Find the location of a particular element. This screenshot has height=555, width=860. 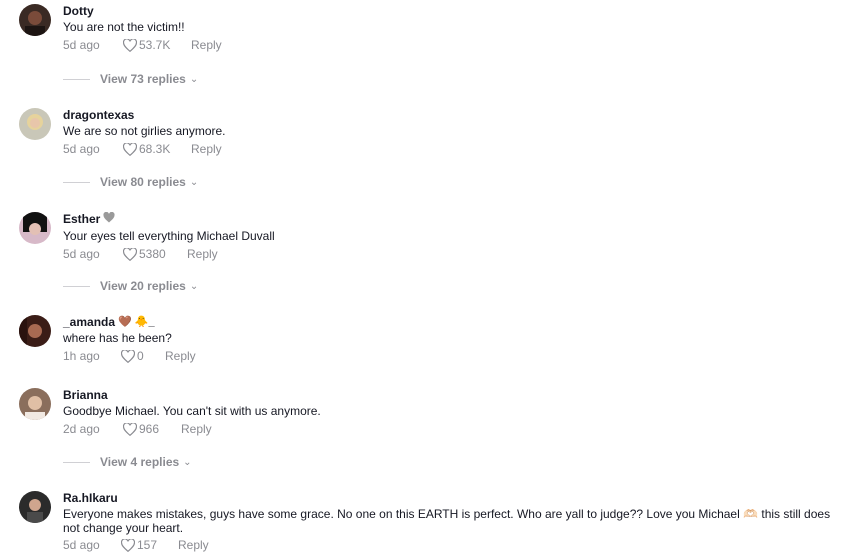

comment-text: Your eyes tell everything Michael Duvall is located at coordinates (169, 236).